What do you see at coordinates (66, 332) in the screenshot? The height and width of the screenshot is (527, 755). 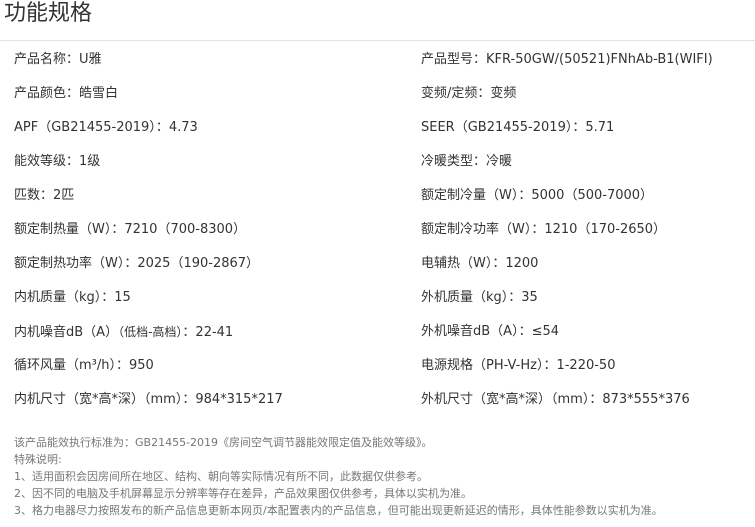 I see `indoor-noise-label: 内机噪音dB（A）` at bounding box center [66, 332].